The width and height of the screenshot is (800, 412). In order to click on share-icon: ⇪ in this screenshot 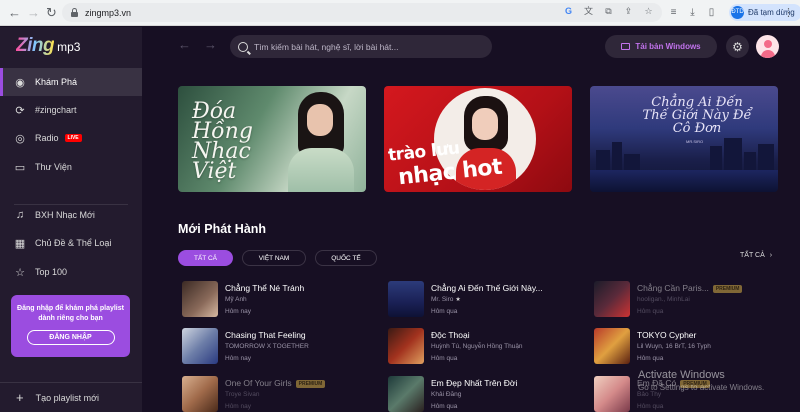, I will do `click(628, 11)`.